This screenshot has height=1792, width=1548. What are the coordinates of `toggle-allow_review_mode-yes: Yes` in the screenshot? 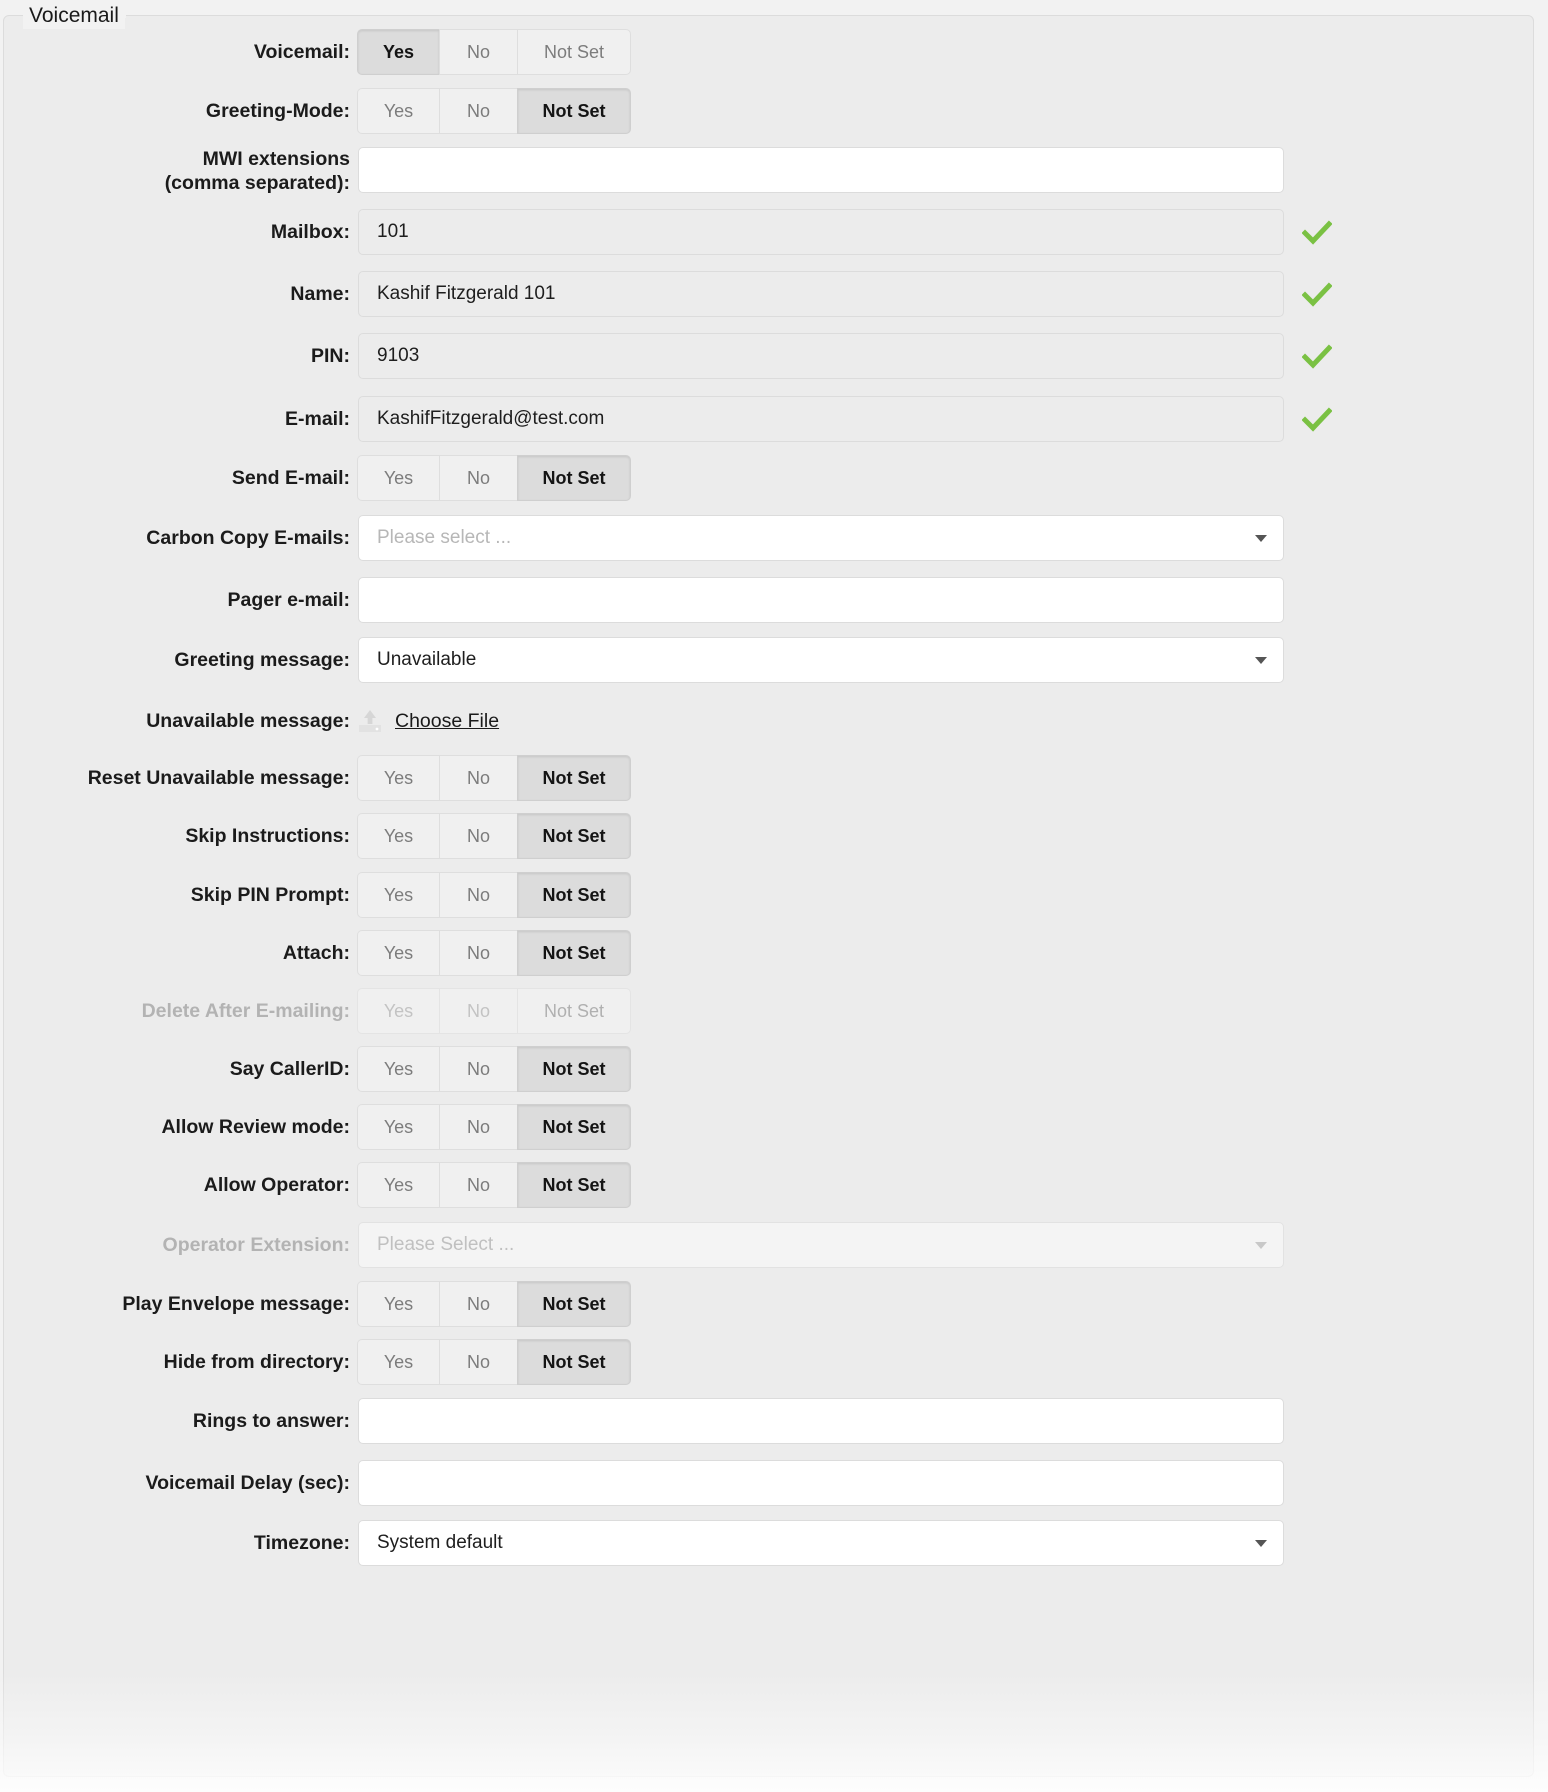 It's located at (398, 1127).